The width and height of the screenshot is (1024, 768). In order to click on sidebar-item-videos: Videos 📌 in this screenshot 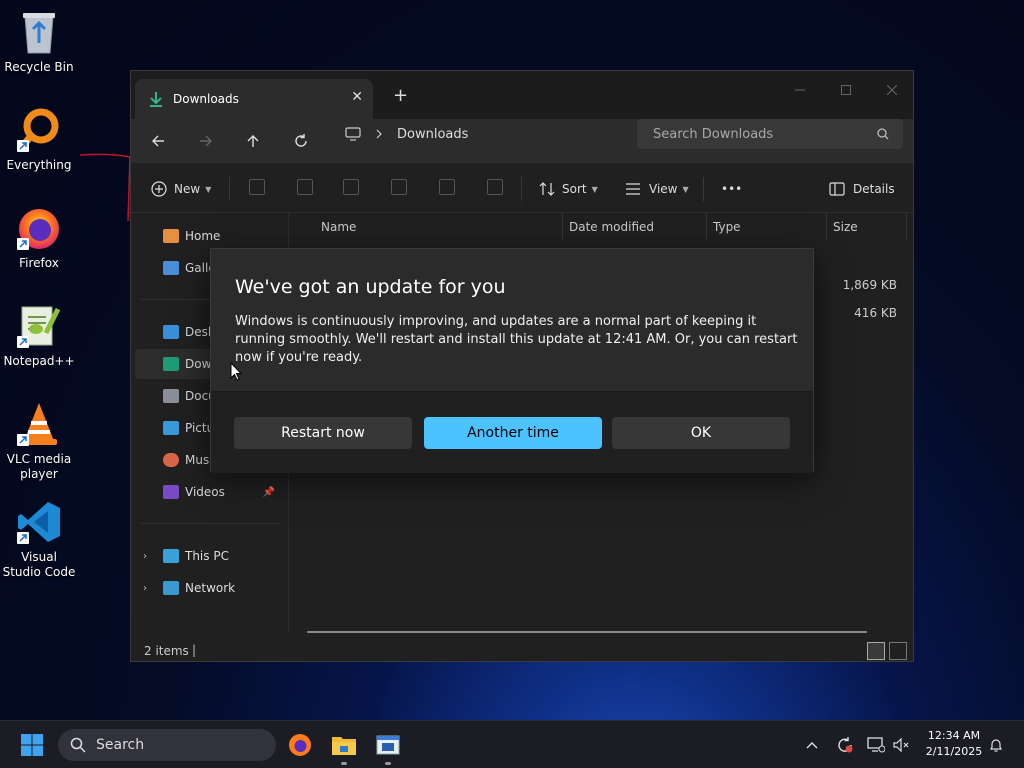, I will do `click(210, 492)`.